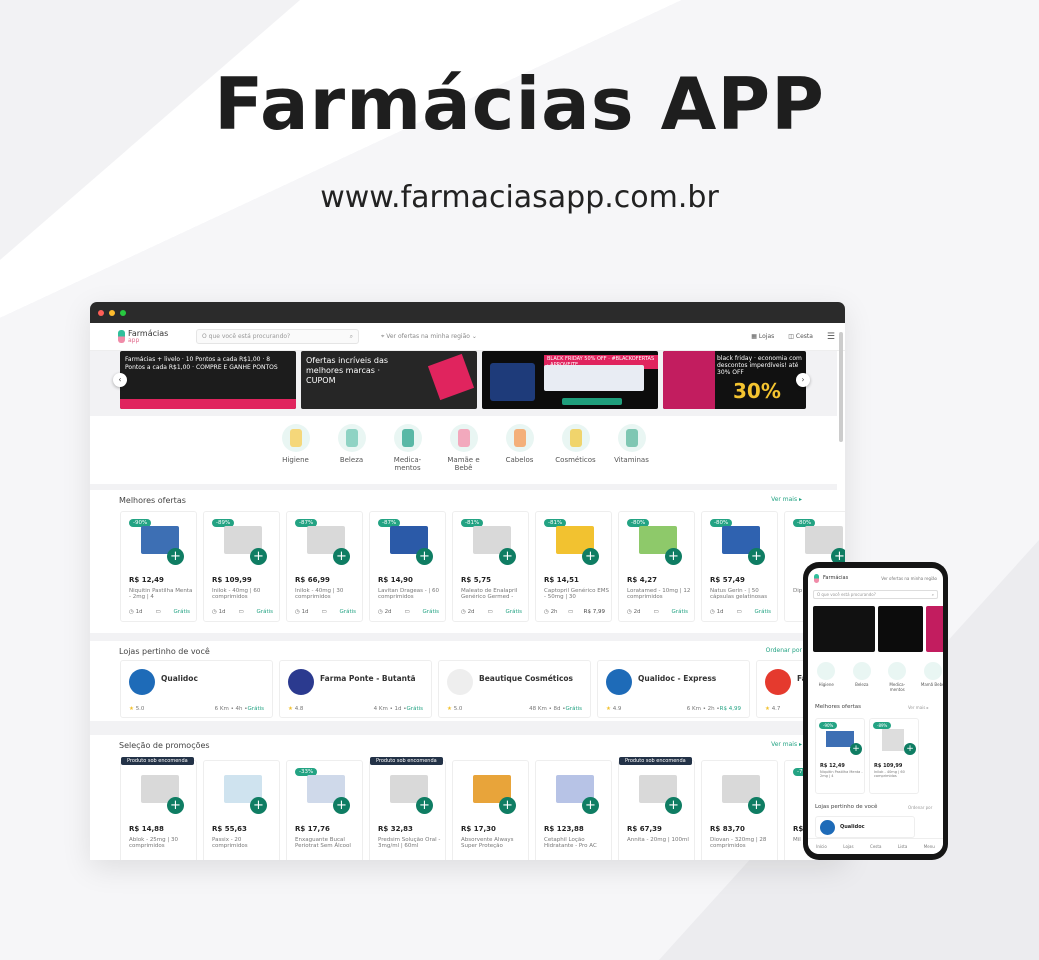 This screenshot has height=960, width=1039. I want to click on site-logo: Farmácias app, so click(157, 336).